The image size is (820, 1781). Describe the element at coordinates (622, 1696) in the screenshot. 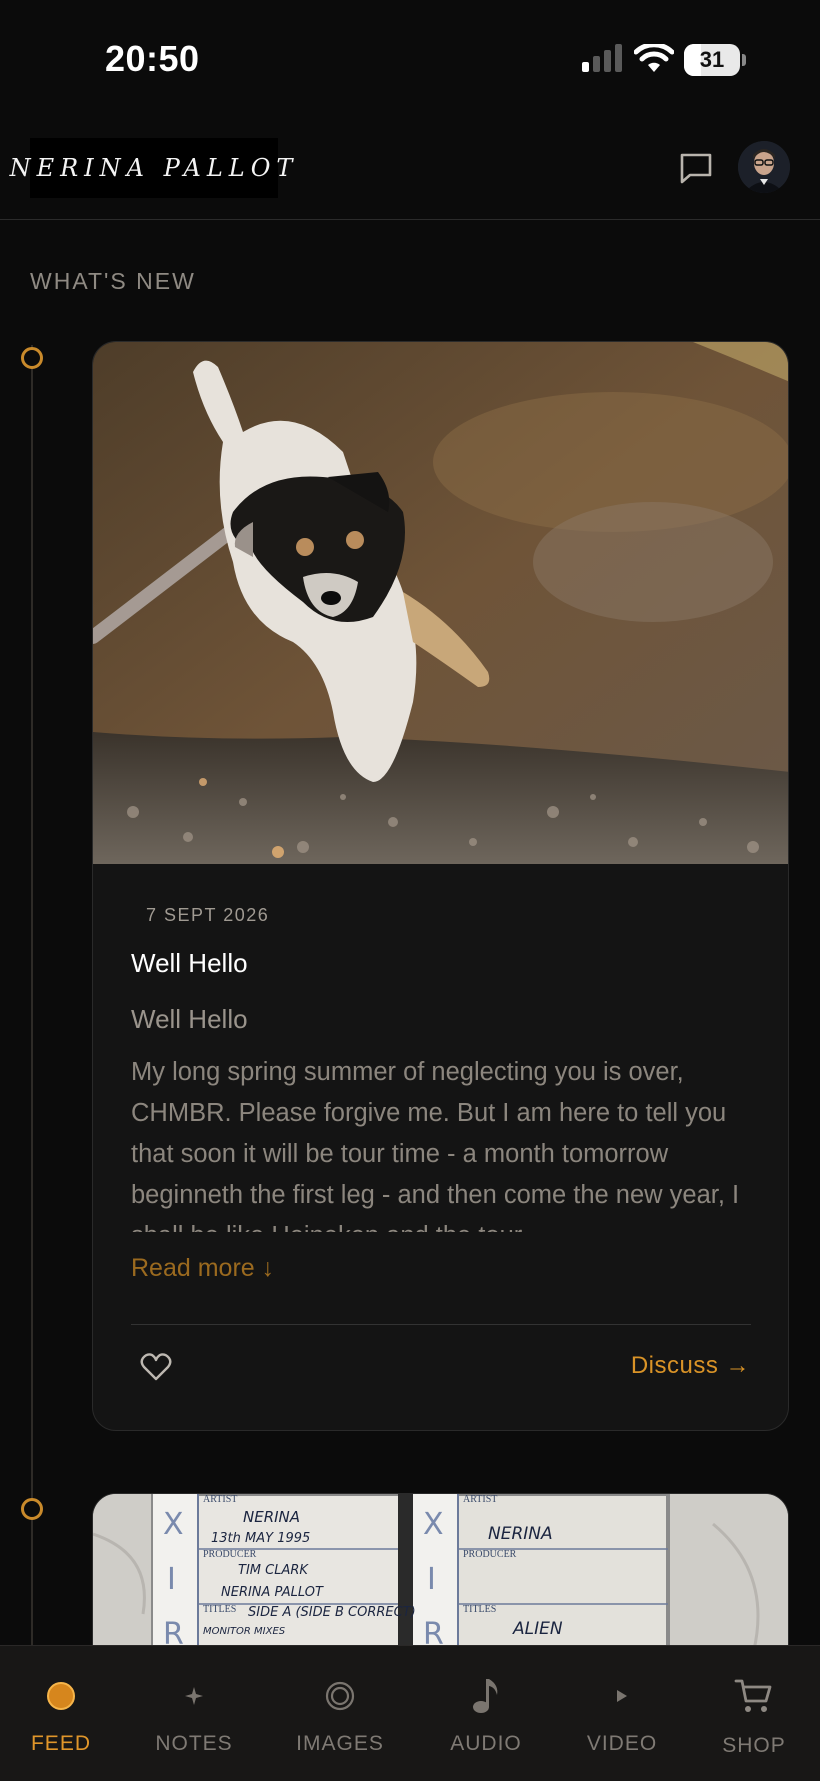

I see `play-icon` at that location.